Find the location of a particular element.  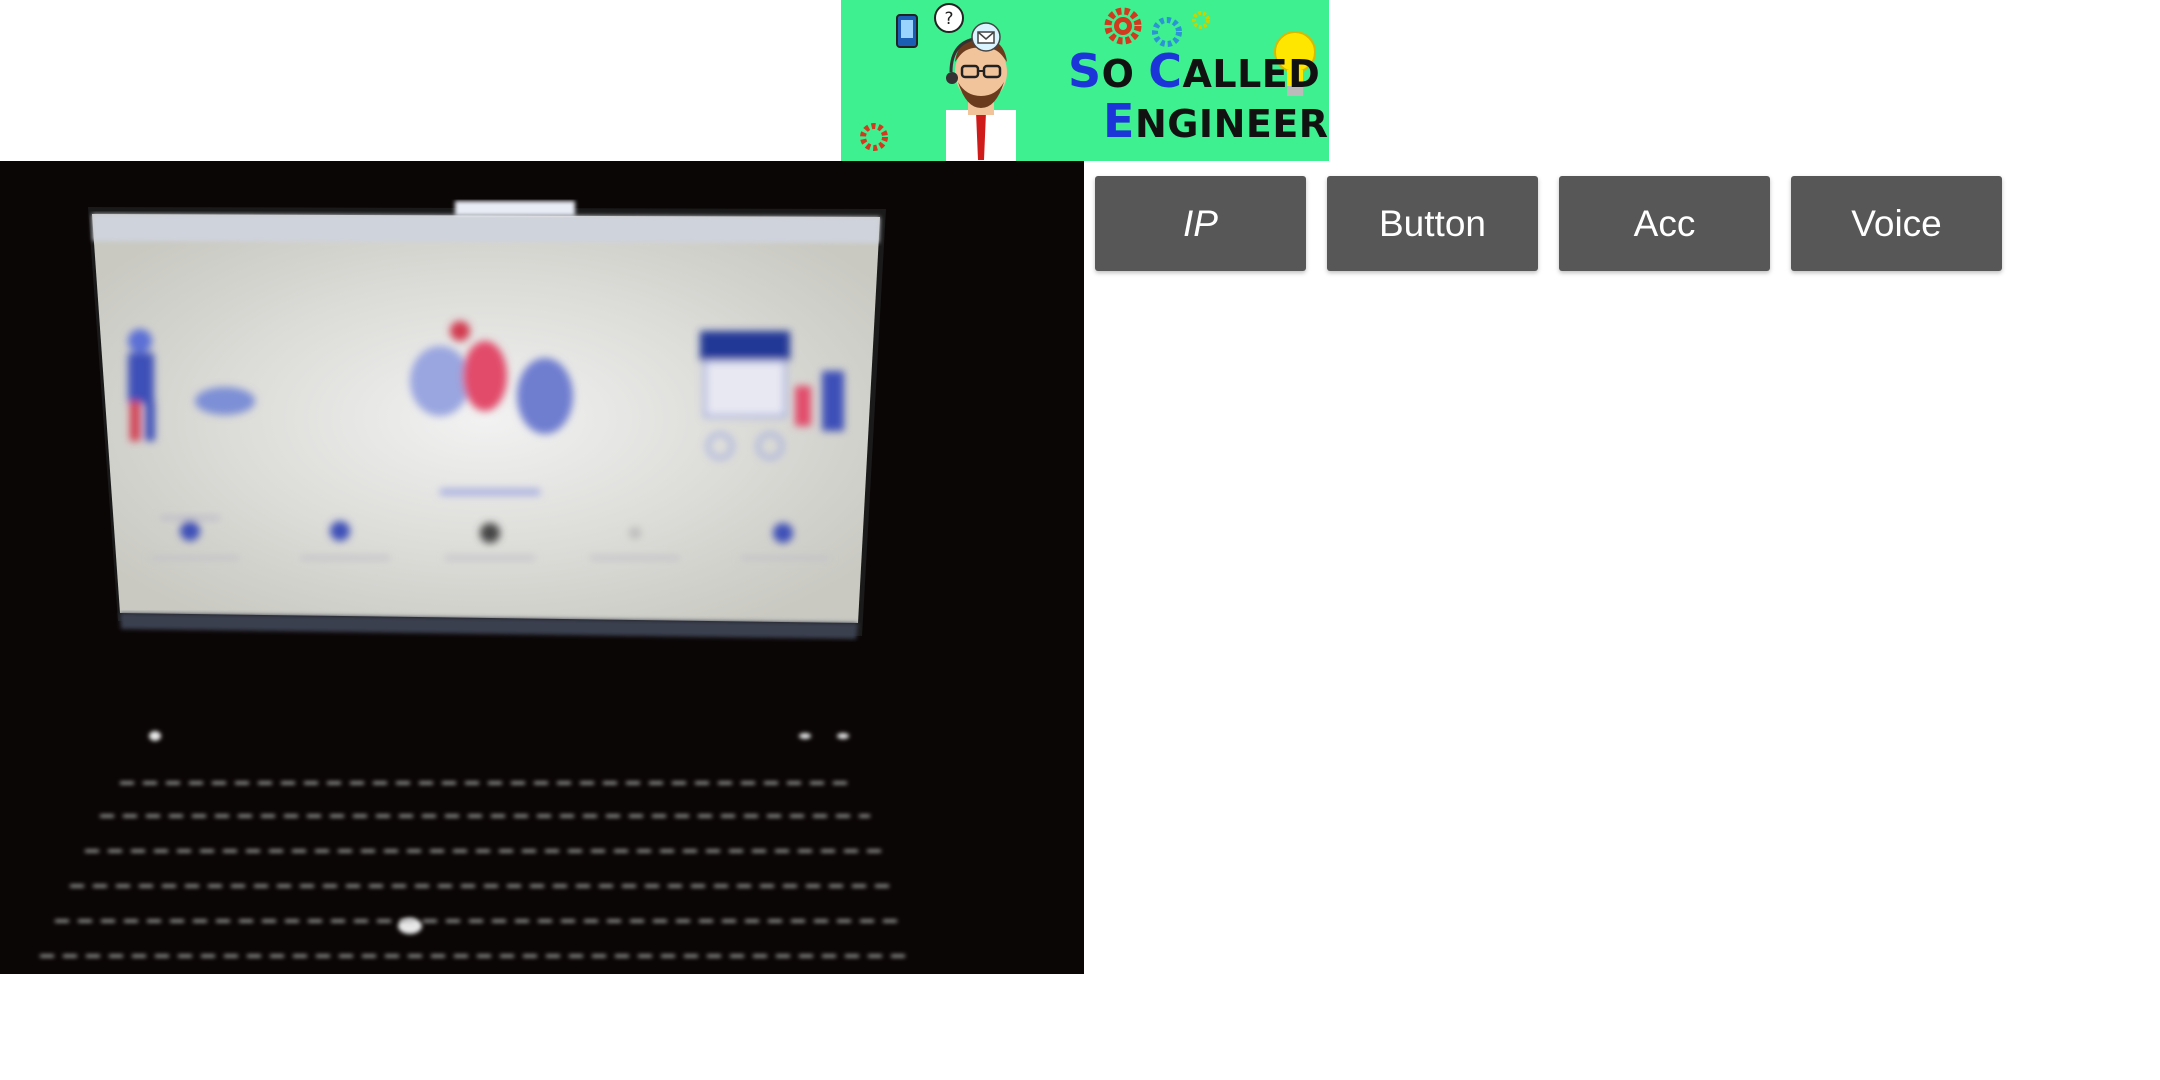

brand-title-line2: ENGINEERS is located at coordinates (1216, 121).